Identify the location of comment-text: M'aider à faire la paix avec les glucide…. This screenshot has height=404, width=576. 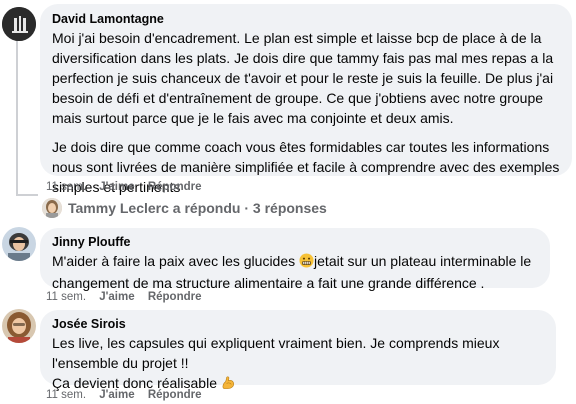
(295, 272).